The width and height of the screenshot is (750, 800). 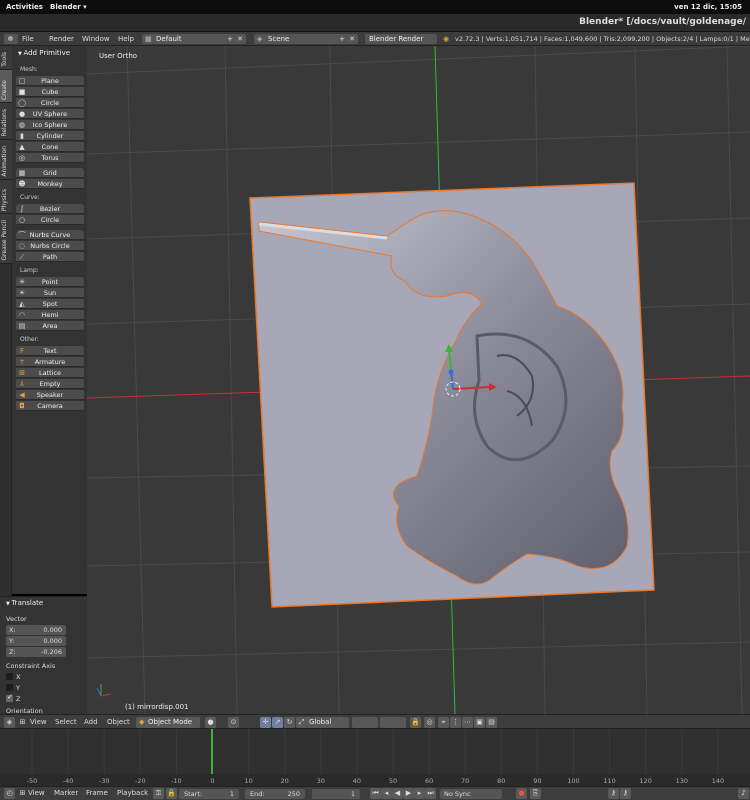 I want to click on add-cylinder-button: ▮ Cylinder, so click(x=50, y=136).